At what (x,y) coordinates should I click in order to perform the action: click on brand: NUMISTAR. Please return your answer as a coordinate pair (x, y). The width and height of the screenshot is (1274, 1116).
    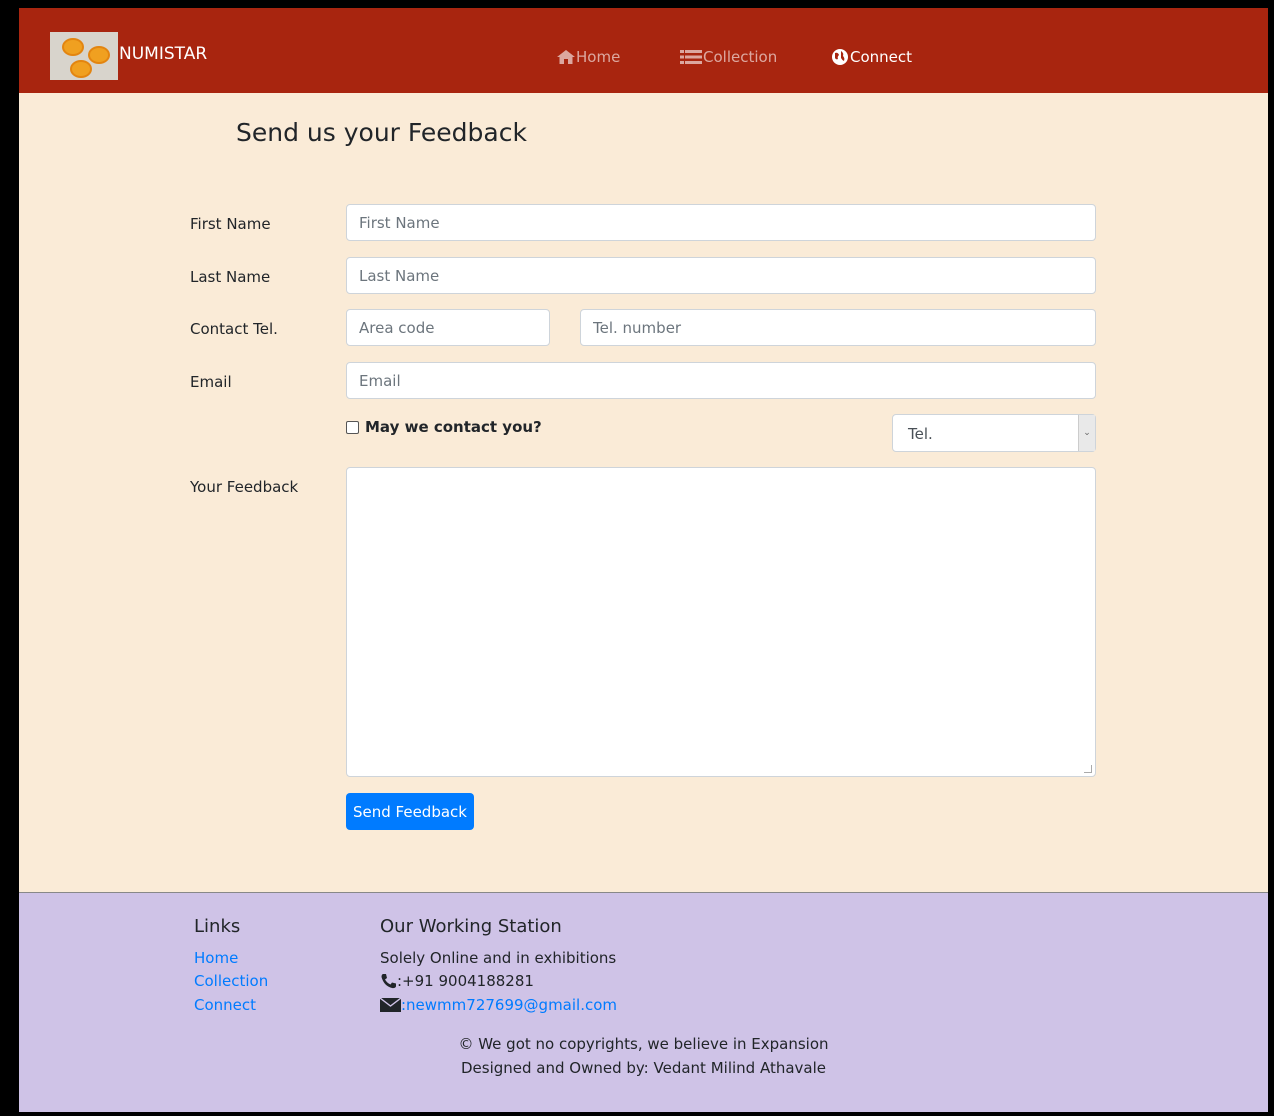
    Looking at the image, I should click on (128, 56).